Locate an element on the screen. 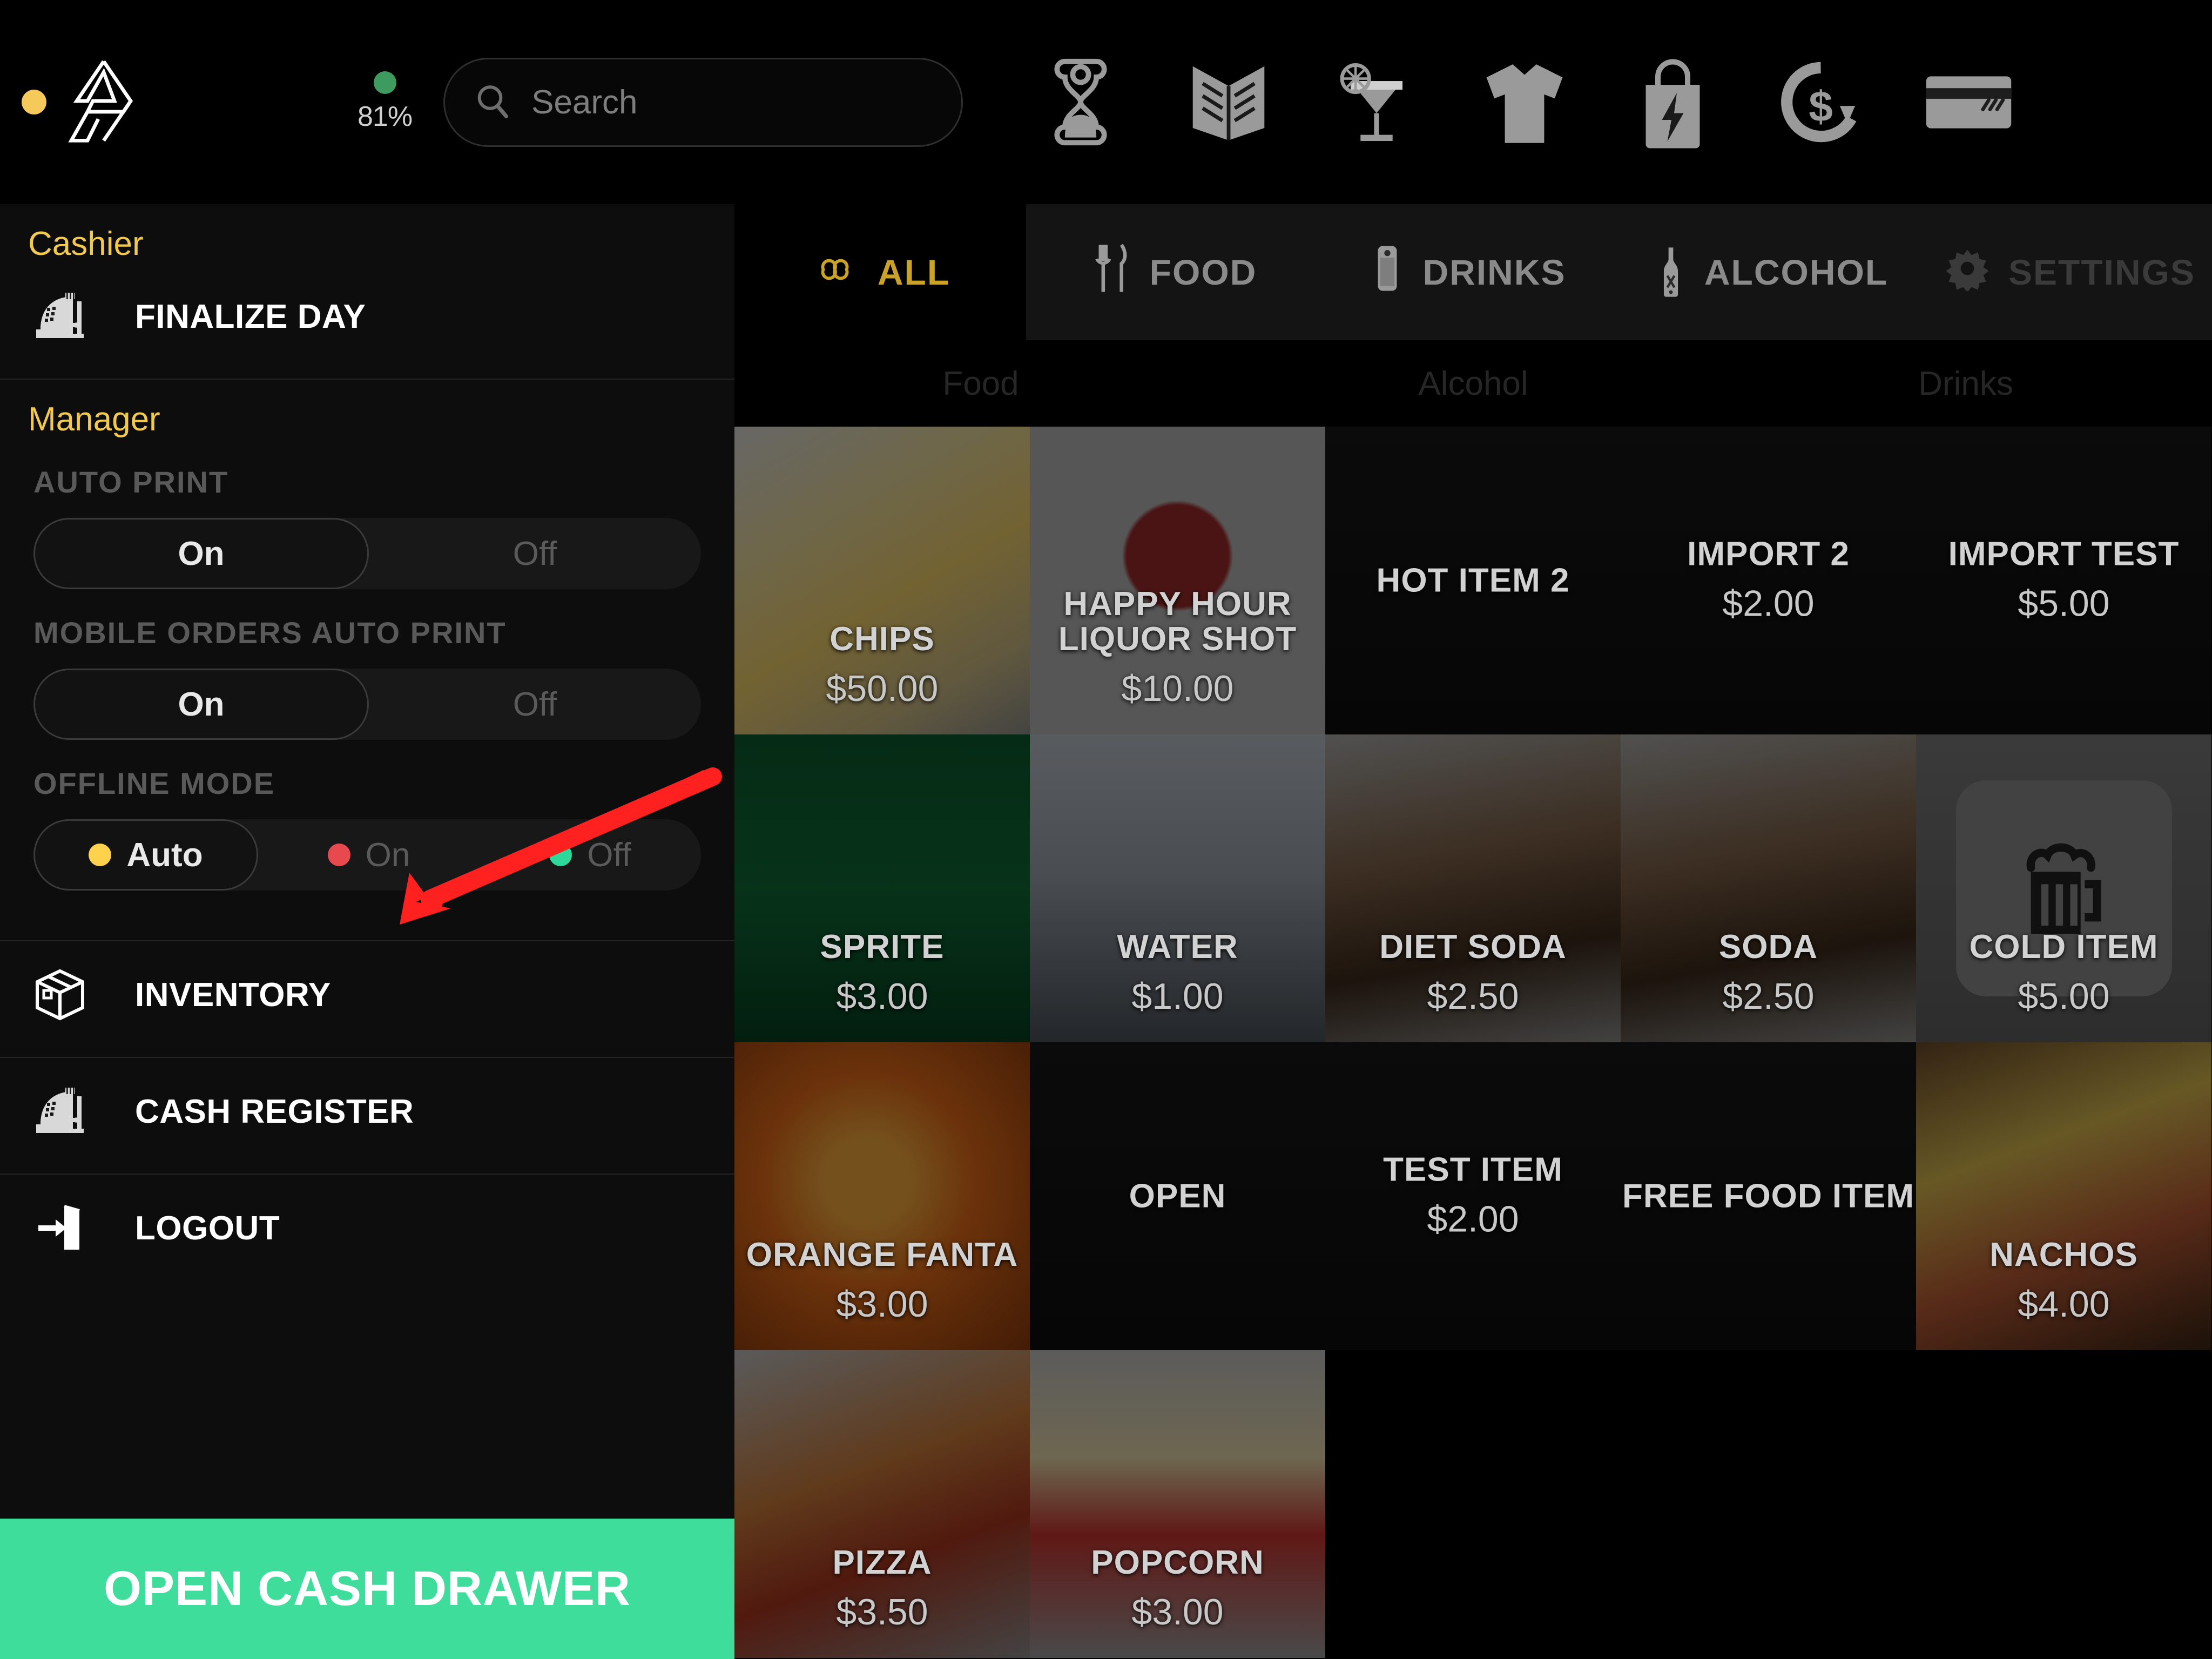  product-name: HAPPY HOUR LIQUOR SHOT is located at coordinates (1177, 621).